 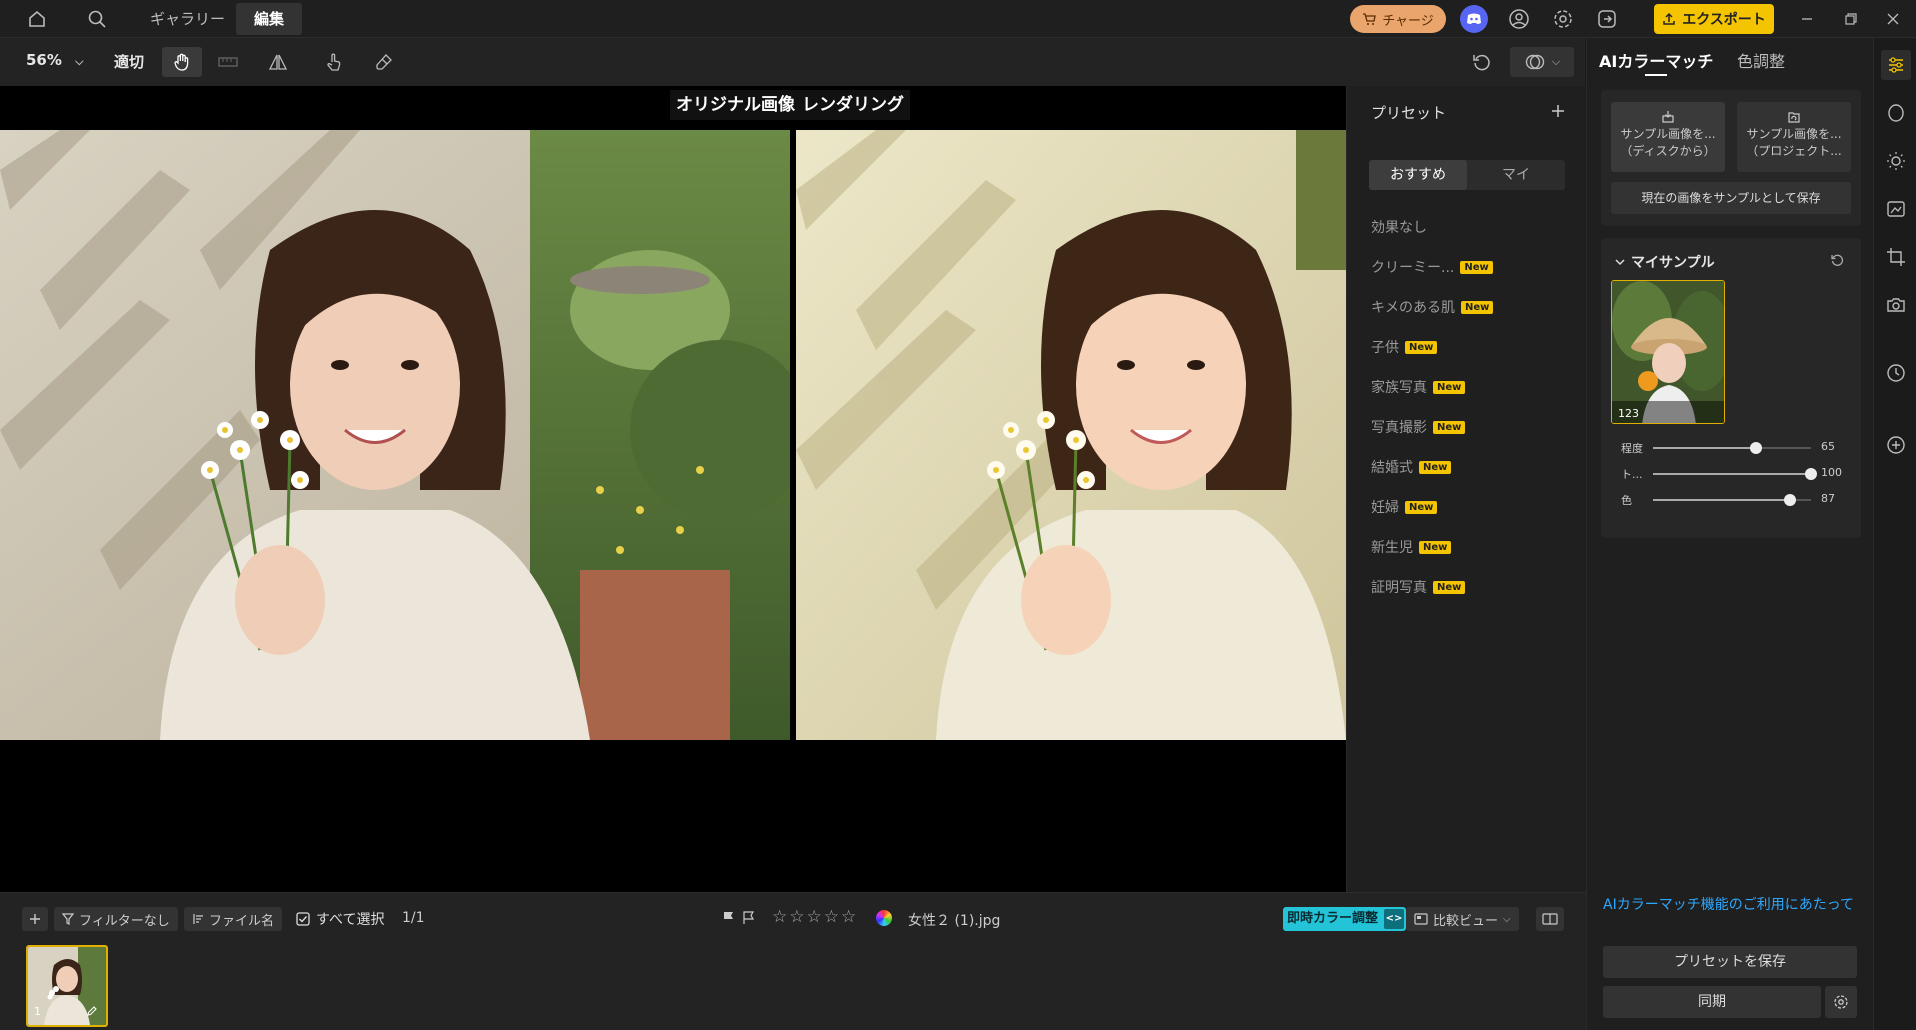 What do you see at coordinates (1411, 467) in the screenshot?
I see `preset-item-wedding: 結婚式 New` at bounding box center [1411, 467].